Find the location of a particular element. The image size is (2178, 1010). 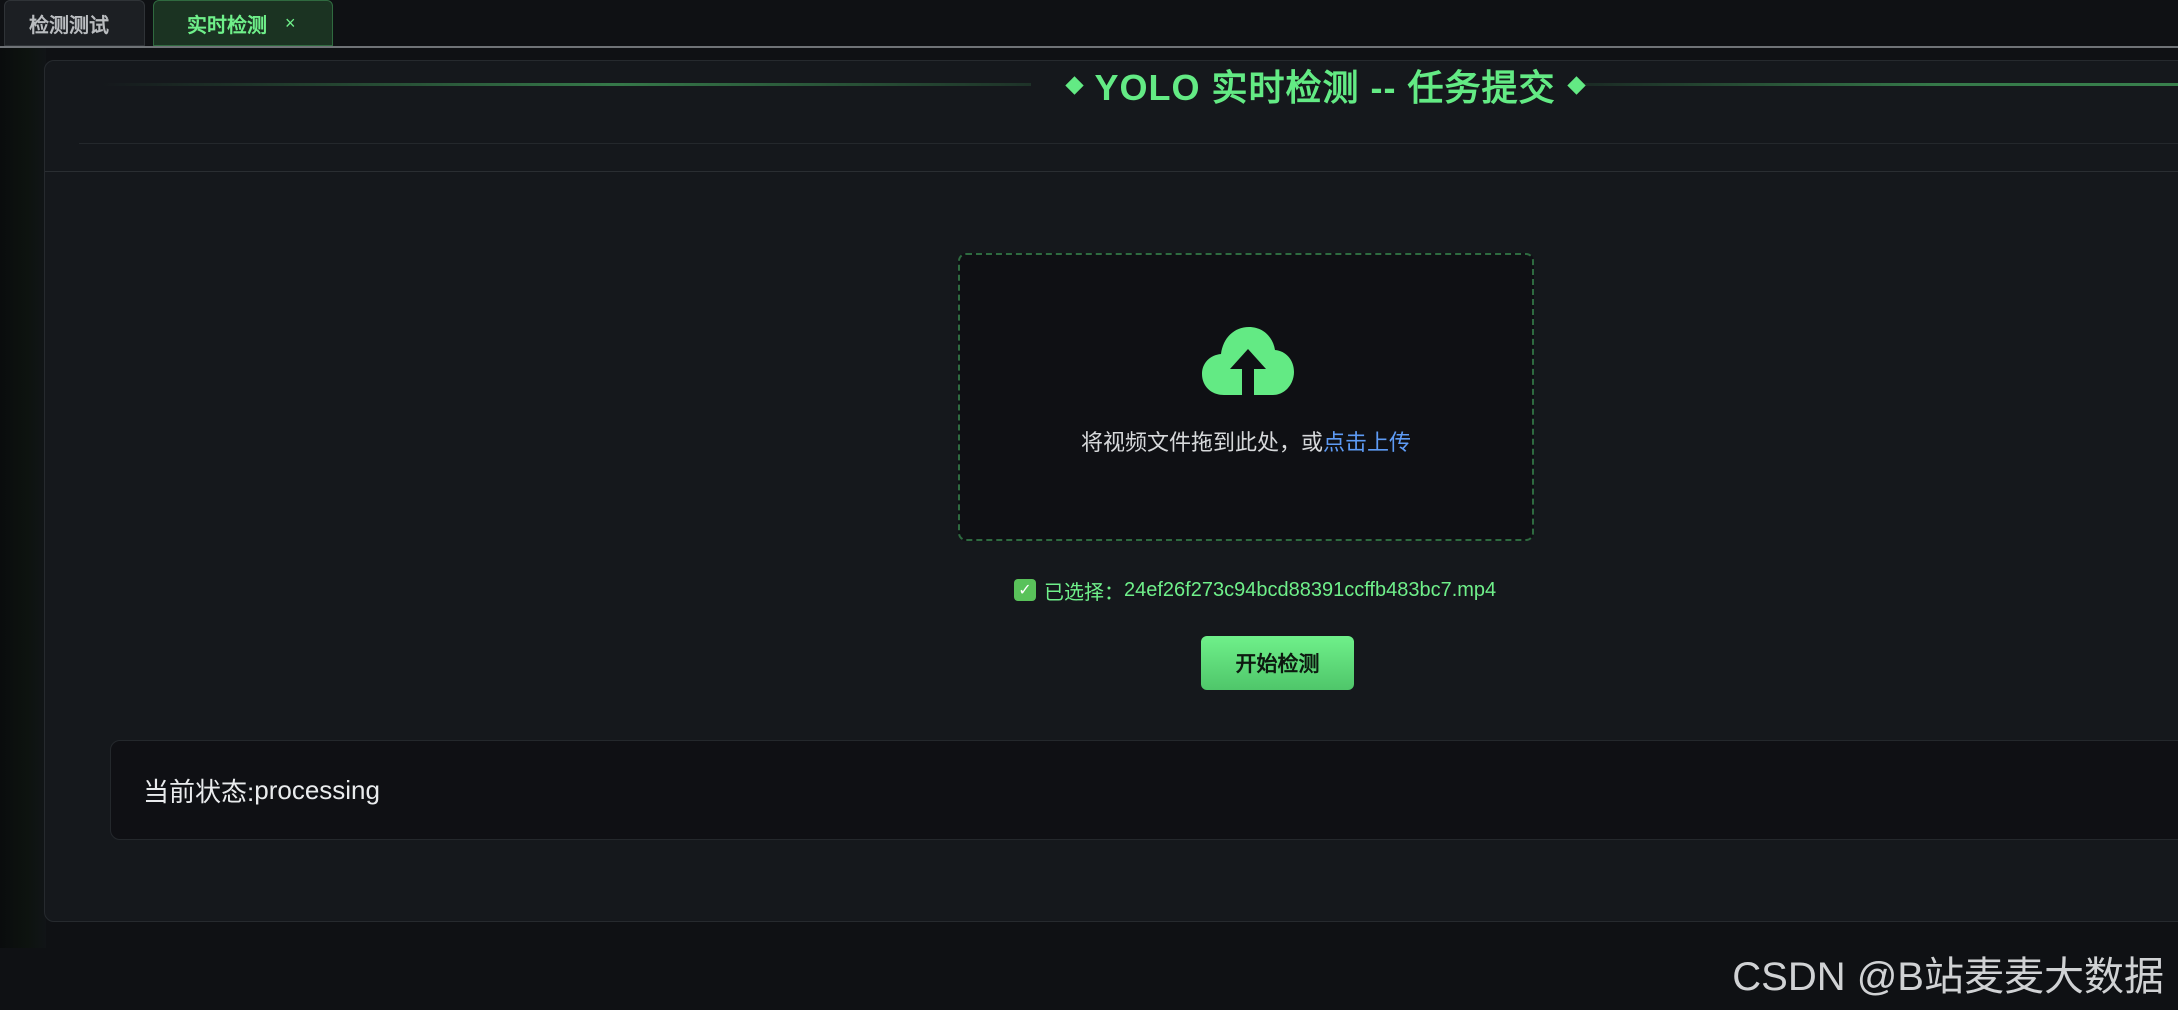

tab-realtime-detection: 实时检测 × is located at coordinates (243, 23).